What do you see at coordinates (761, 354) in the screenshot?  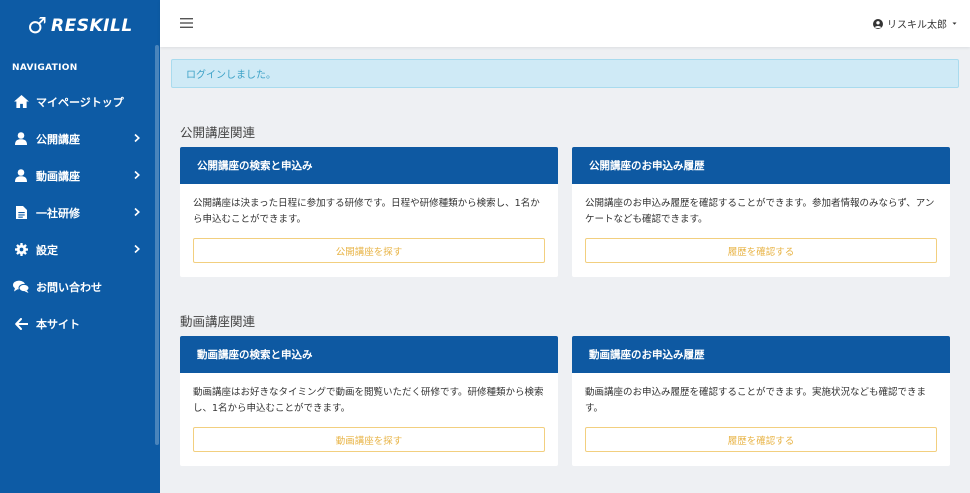 I see `card-title: 動画講座のお申込み履歴` at bounding box center [761, 354].